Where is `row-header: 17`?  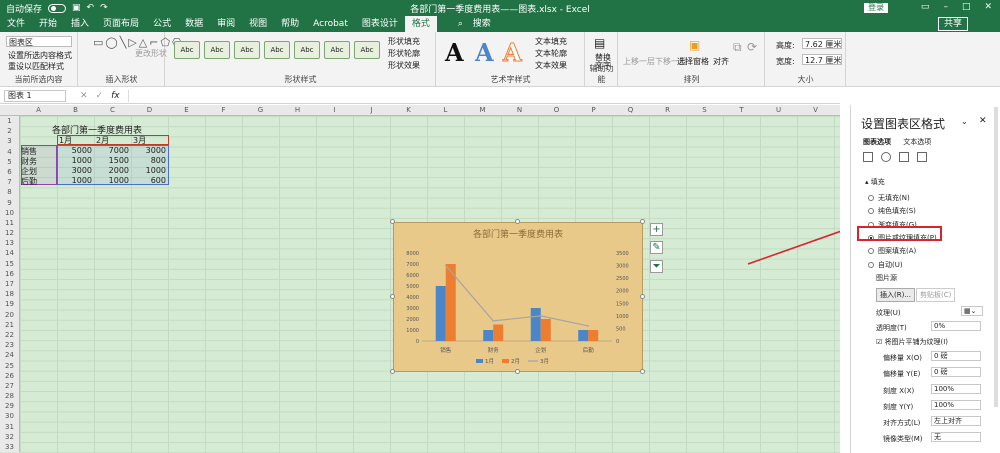 row-header: 17 is located at coordinates (9, 284).